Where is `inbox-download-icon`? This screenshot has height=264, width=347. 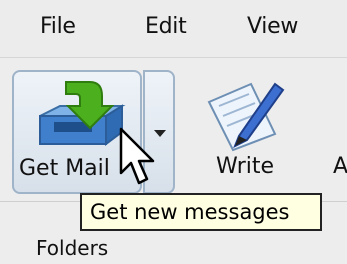
inbox-download-icon is located at coordinates (82, 113).